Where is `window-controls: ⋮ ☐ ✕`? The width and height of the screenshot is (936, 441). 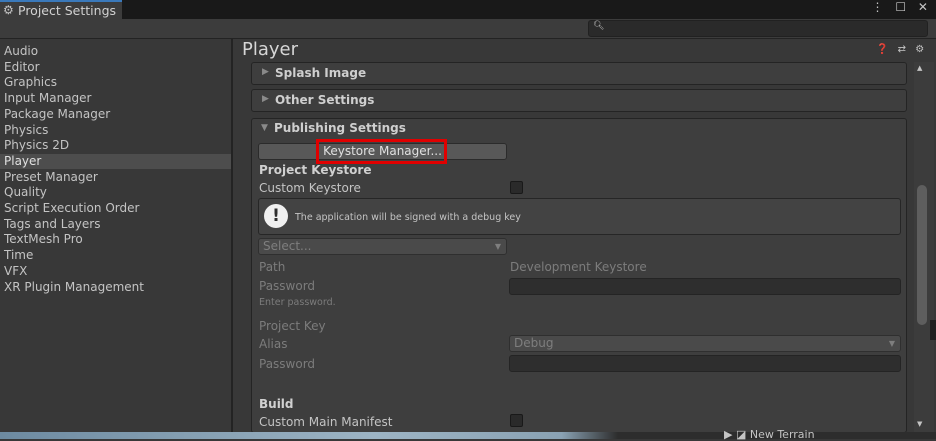 window-controls: ⋮ ☐ ✕ is located at coordinates (902, 7).